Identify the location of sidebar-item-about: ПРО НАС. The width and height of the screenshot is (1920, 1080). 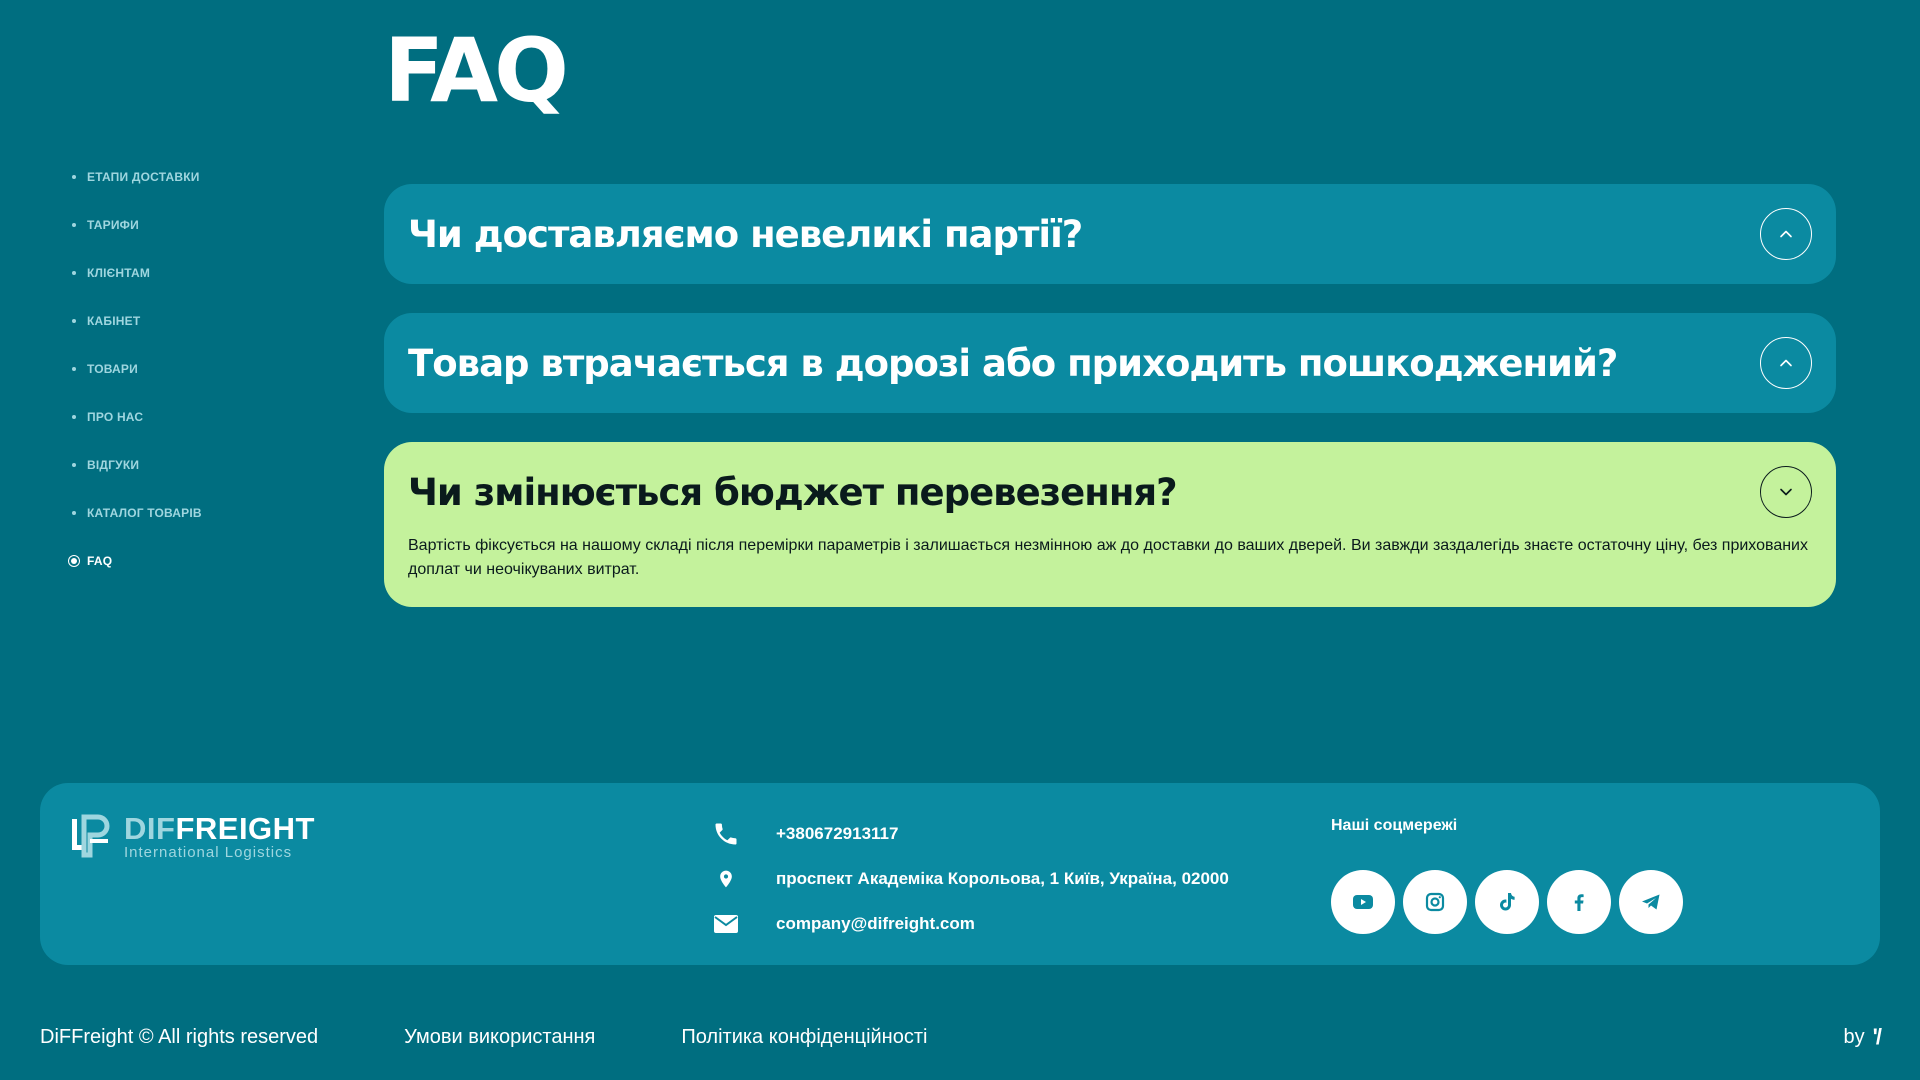
(137, 417).